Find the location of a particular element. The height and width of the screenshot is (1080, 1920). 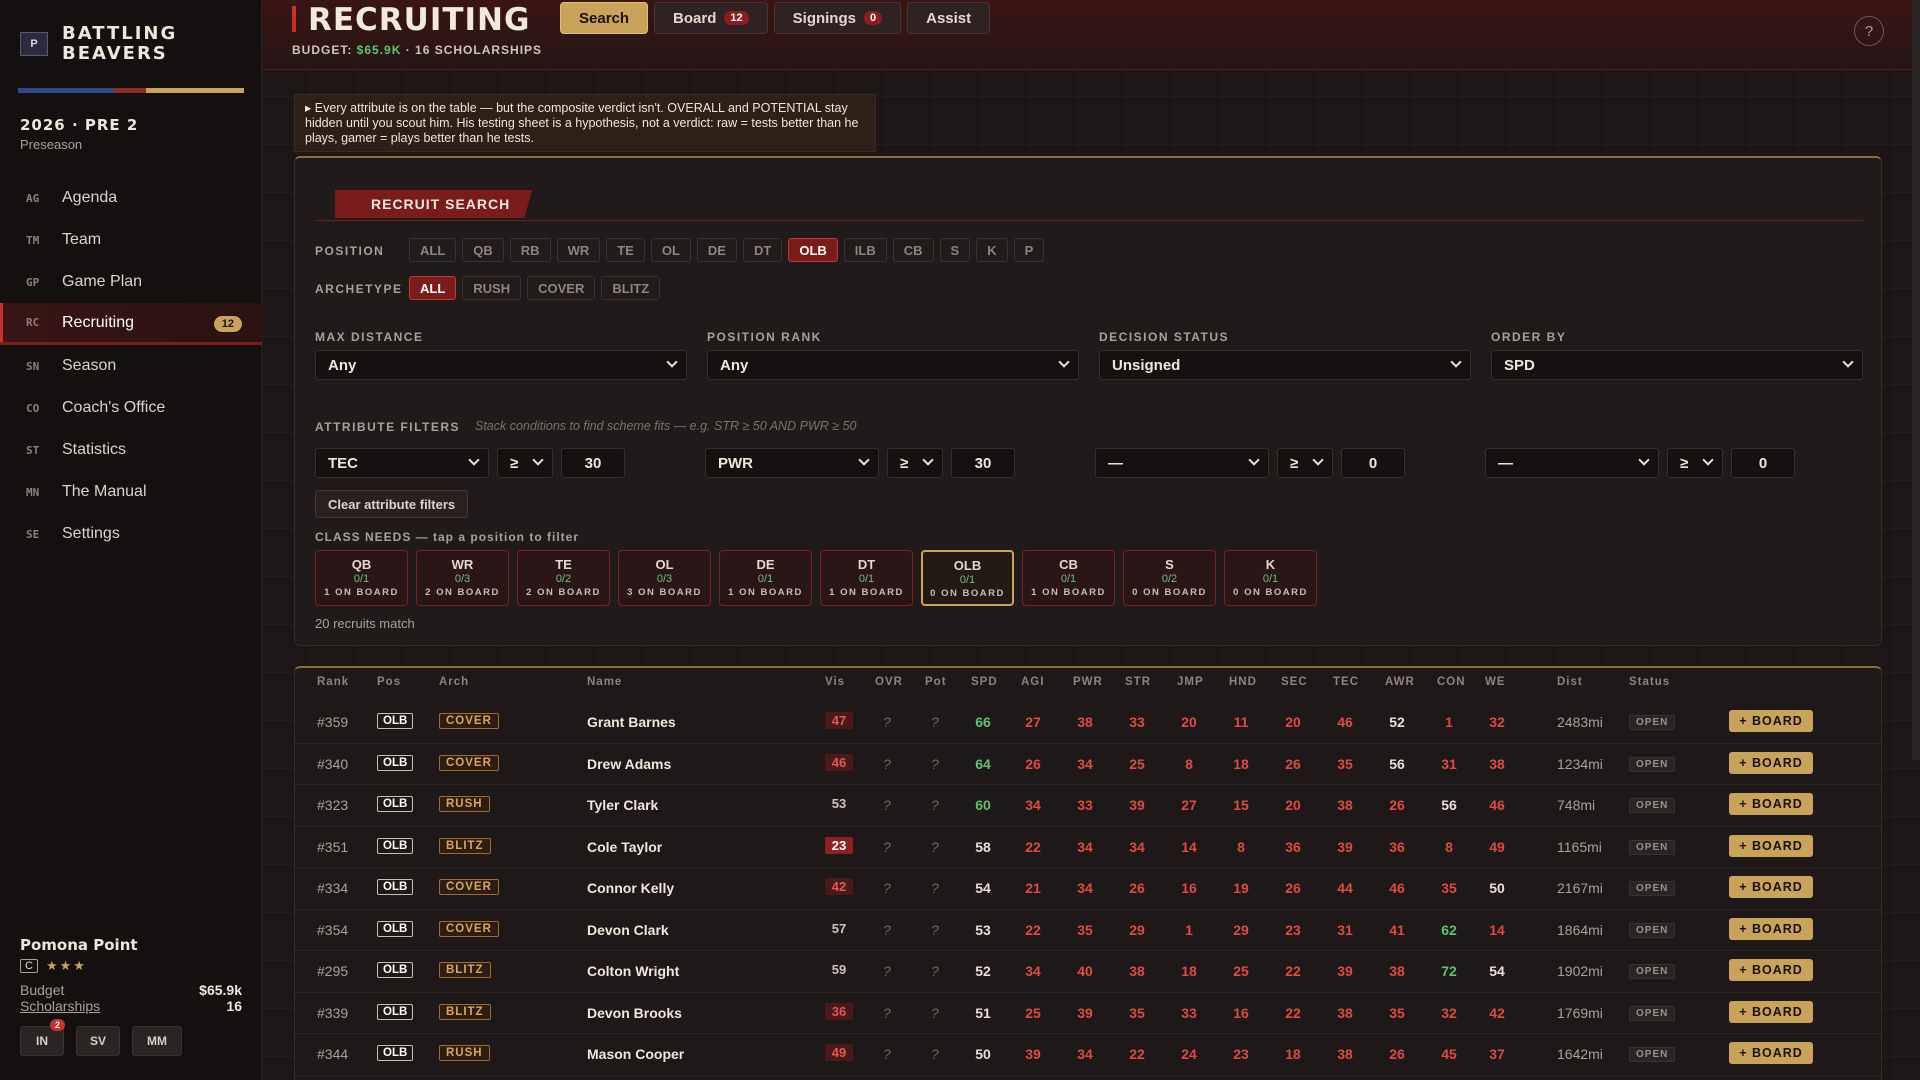

recruit-name: Devon Brooks is located at coordinates (634, 1013).